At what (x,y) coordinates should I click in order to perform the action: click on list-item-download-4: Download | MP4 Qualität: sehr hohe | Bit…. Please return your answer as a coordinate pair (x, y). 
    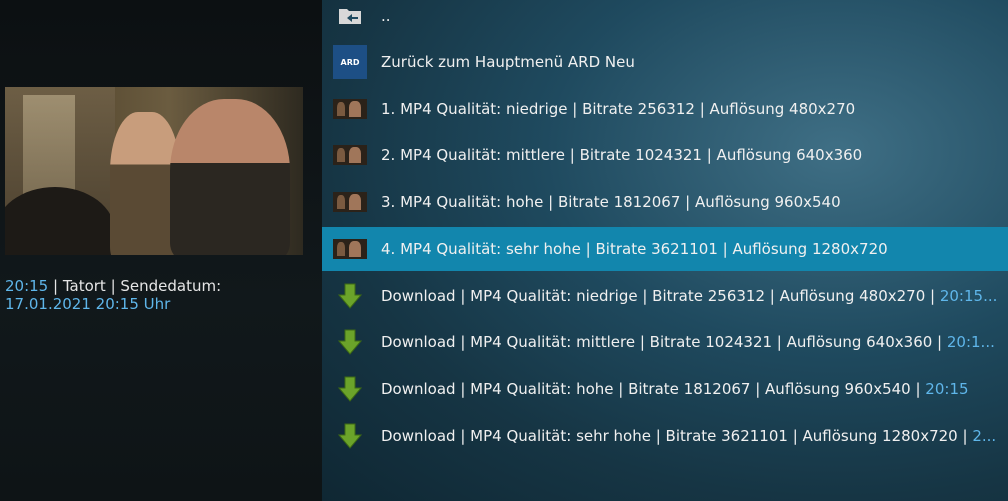
    Looking at the image, I should click on (665, 436).